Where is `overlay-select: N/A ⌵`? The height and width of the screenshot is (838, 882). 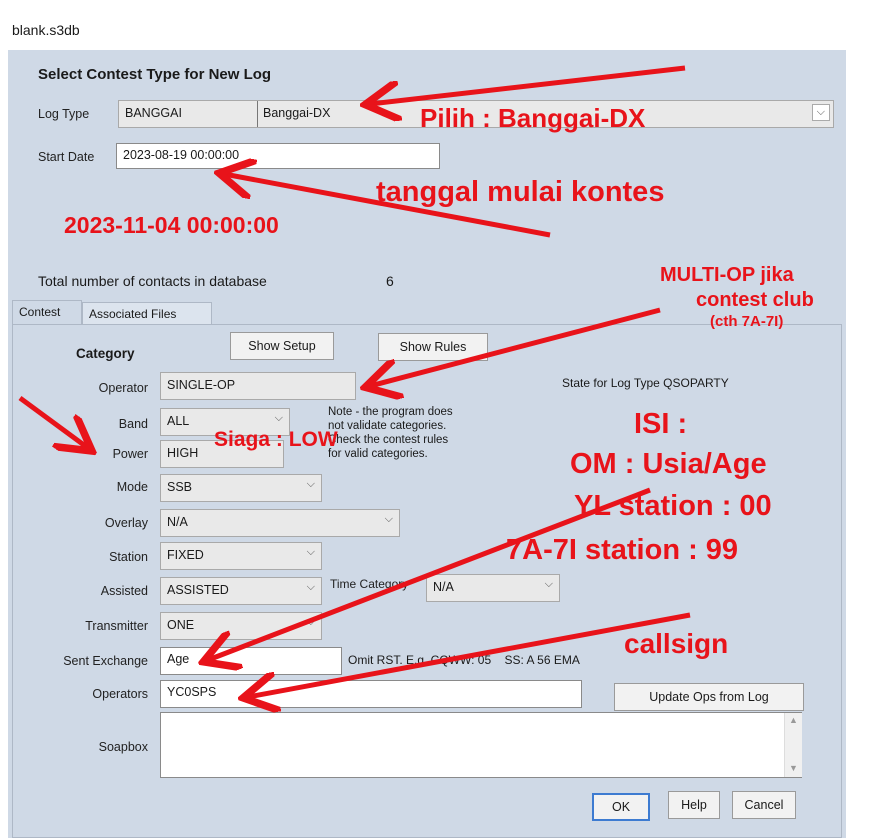
overlay-select: N/A ⌵ is located at coordinates (280, 523).